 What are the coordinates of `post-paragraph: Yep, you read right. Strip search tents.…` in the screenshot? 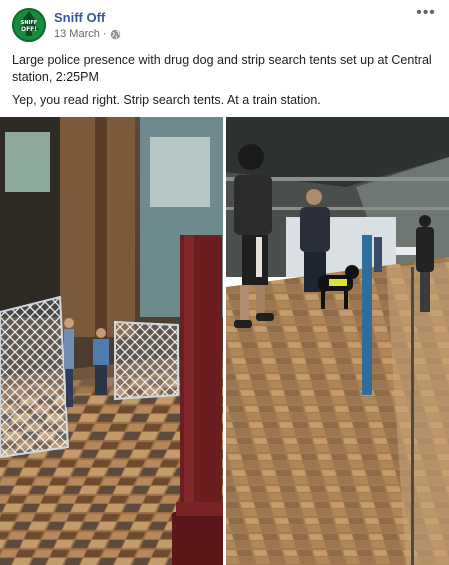 It's located at (166, 100).